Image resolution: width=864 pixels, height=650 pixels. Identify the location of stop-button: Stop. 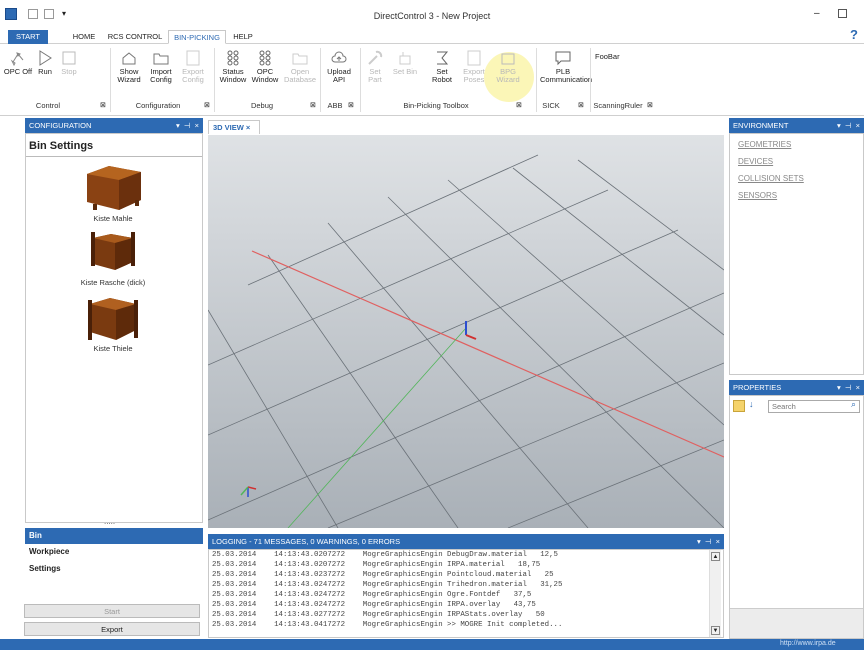
(69, 63).